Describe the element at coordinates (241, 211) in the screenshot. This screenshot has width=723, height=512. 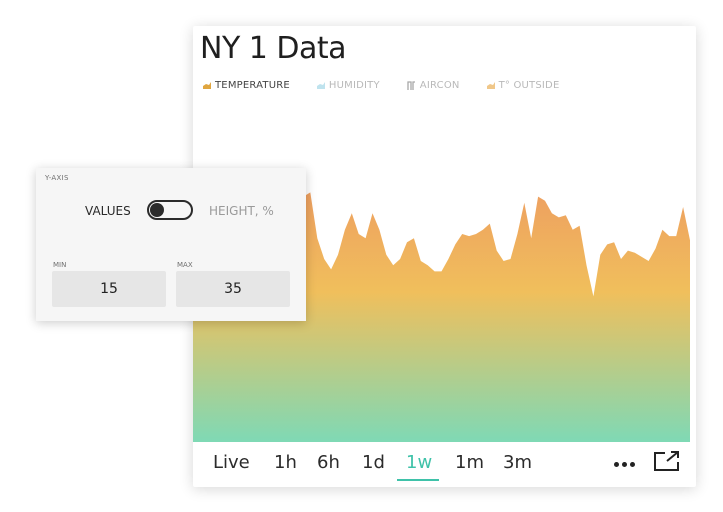
I see `height-option-label: HEIGHT, %` at that location.